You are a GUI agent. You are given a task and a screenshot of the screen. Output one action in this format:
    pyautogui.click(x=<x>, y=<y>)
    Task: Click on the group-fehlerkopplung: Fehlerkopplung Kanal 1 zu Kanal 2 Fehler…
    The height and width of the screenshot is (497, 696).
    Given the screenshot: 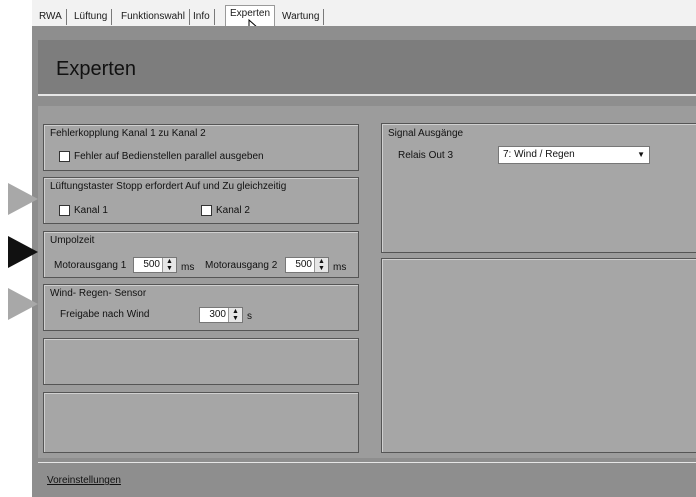 What is the action you would take?
    pyautogui.click(x=201, y=147)
    